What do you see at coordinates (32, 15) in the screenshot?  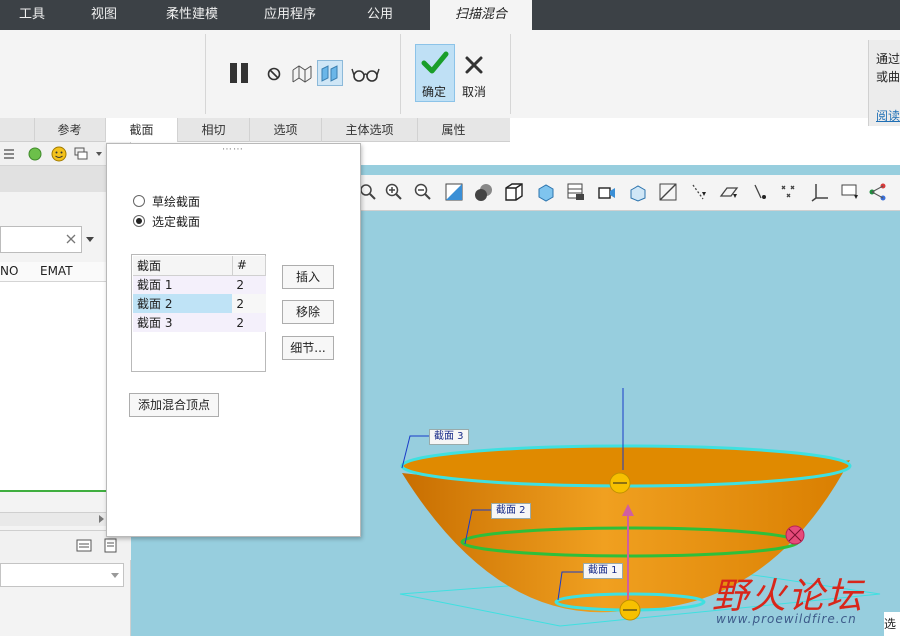 I see `tab-tools: 工具` at bounding box center [32, 15].